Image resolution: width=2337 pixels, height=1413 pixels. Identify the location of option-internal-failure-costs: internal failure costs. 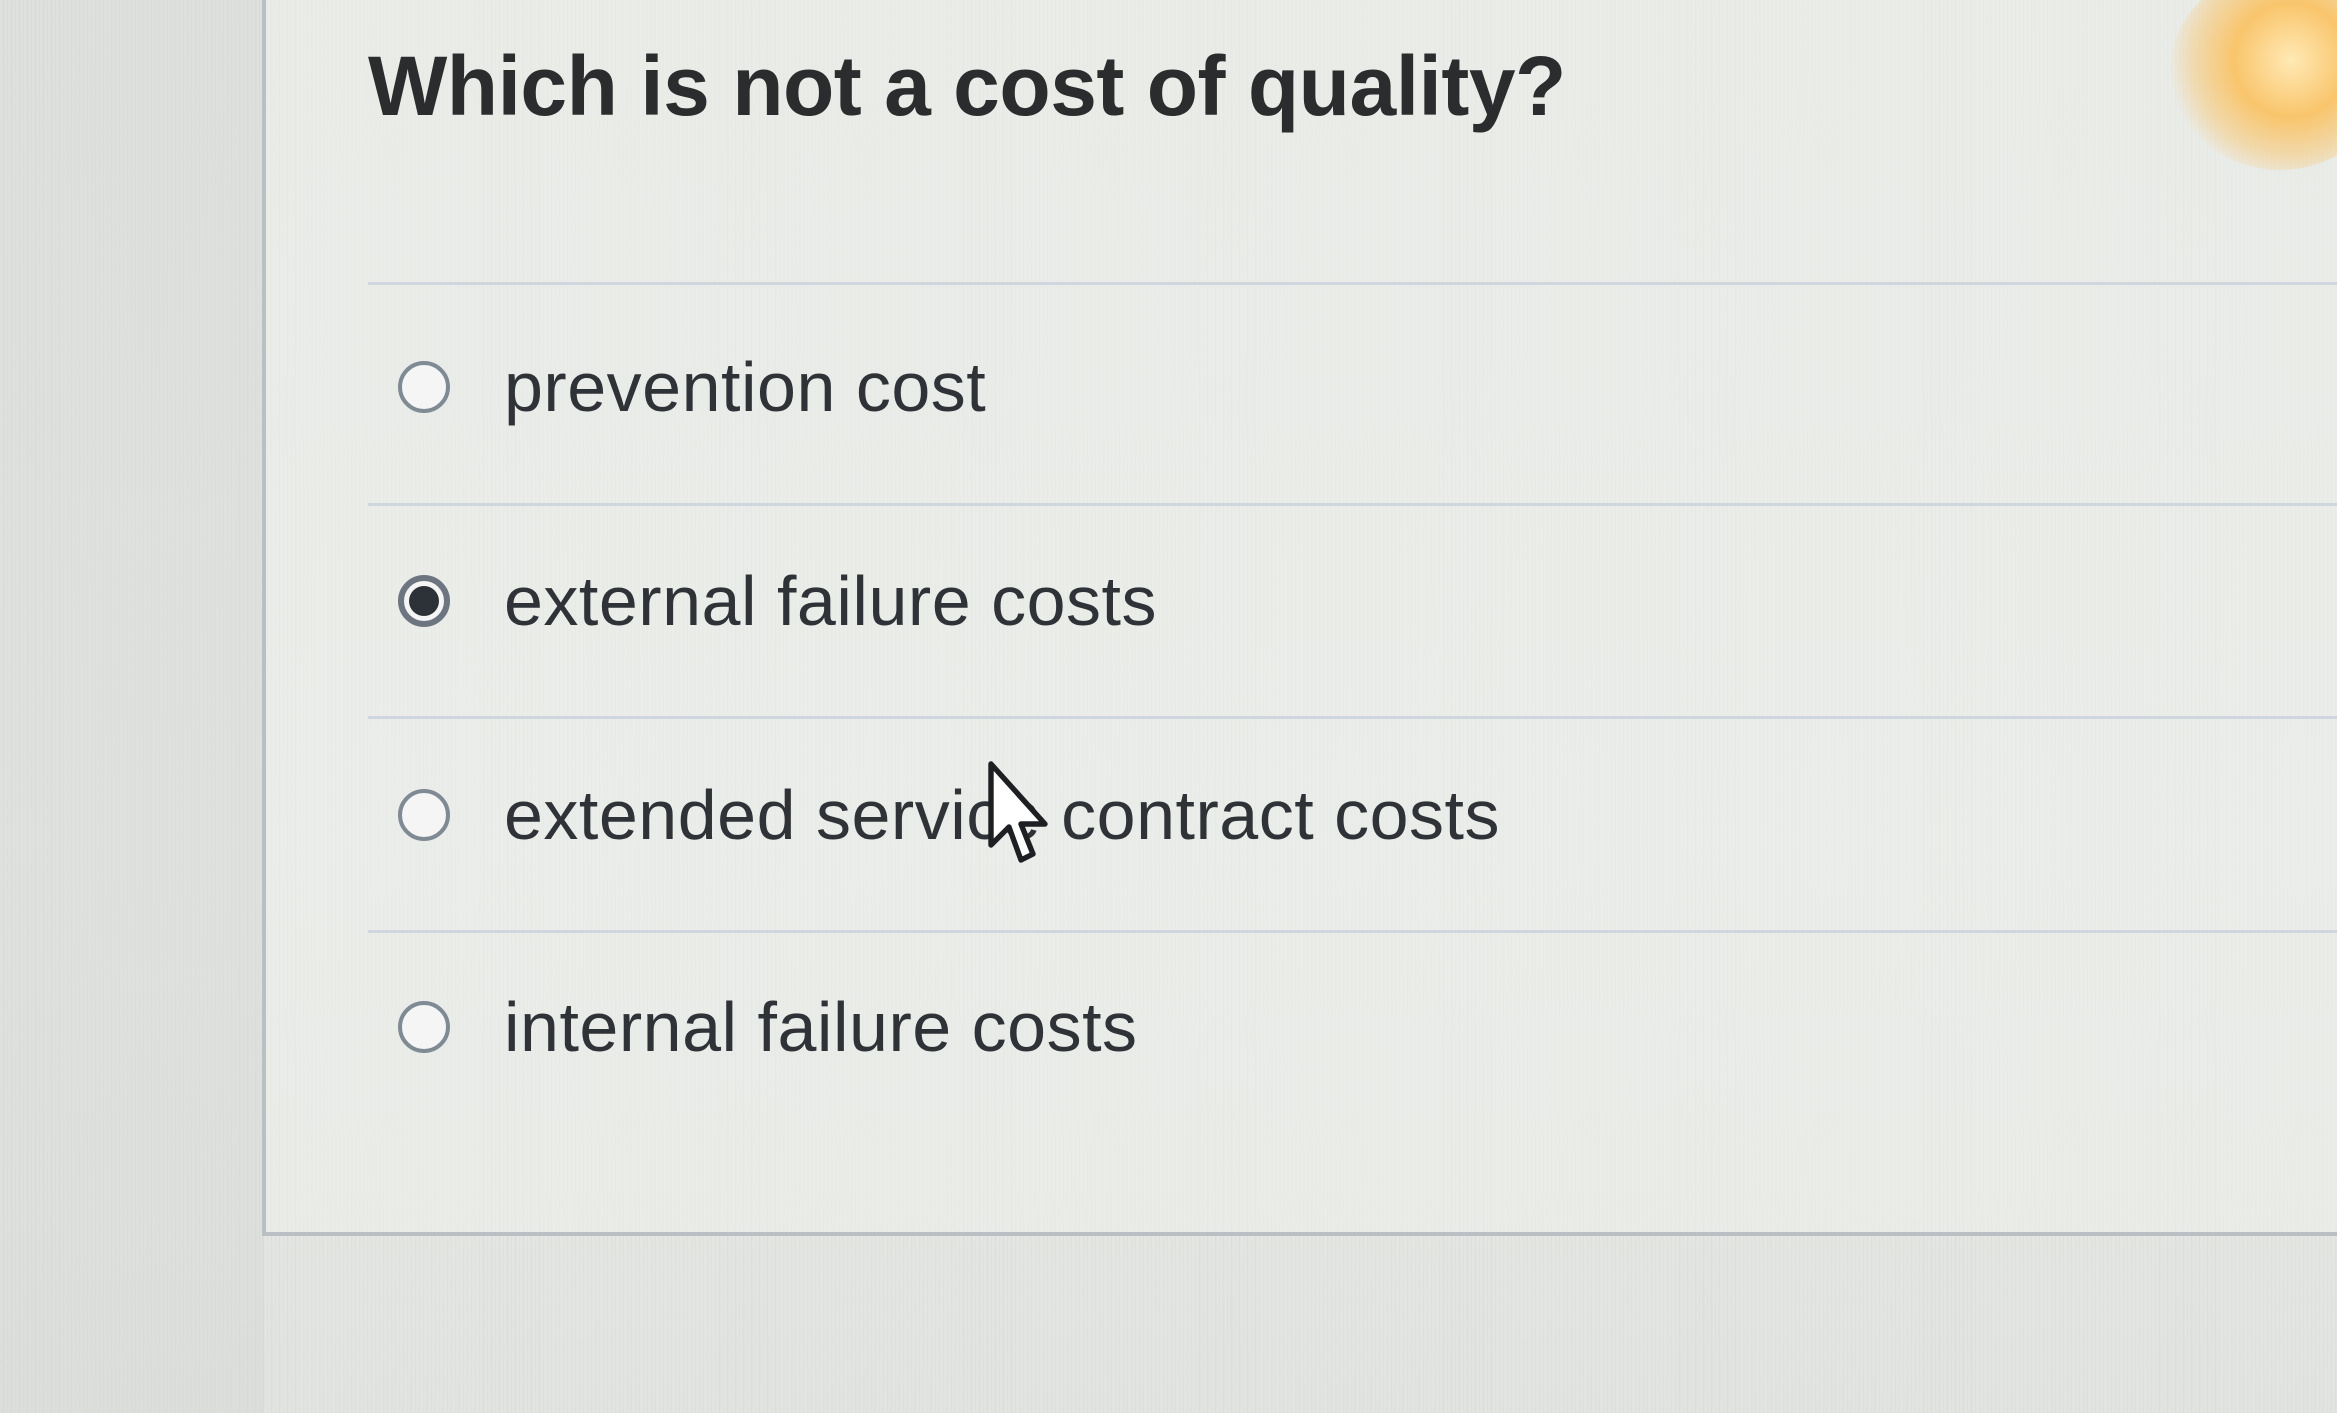
(1318, 1027).